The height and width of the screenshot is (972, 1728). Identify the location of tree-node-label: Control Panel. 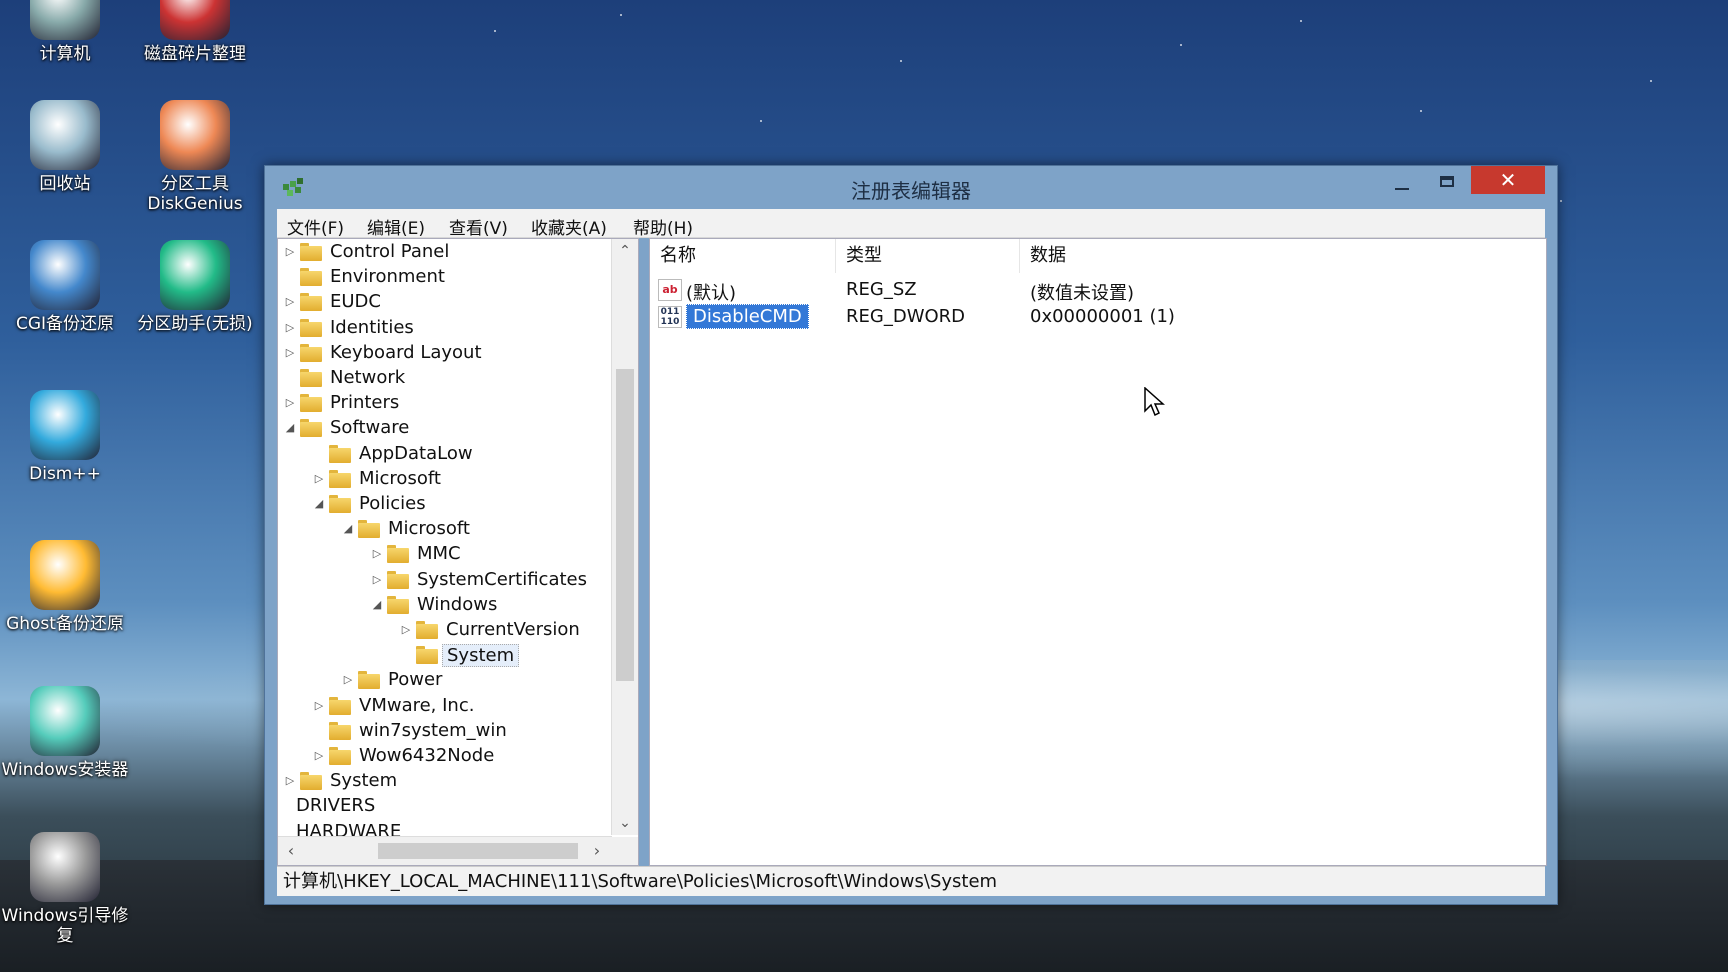
(390, 251).